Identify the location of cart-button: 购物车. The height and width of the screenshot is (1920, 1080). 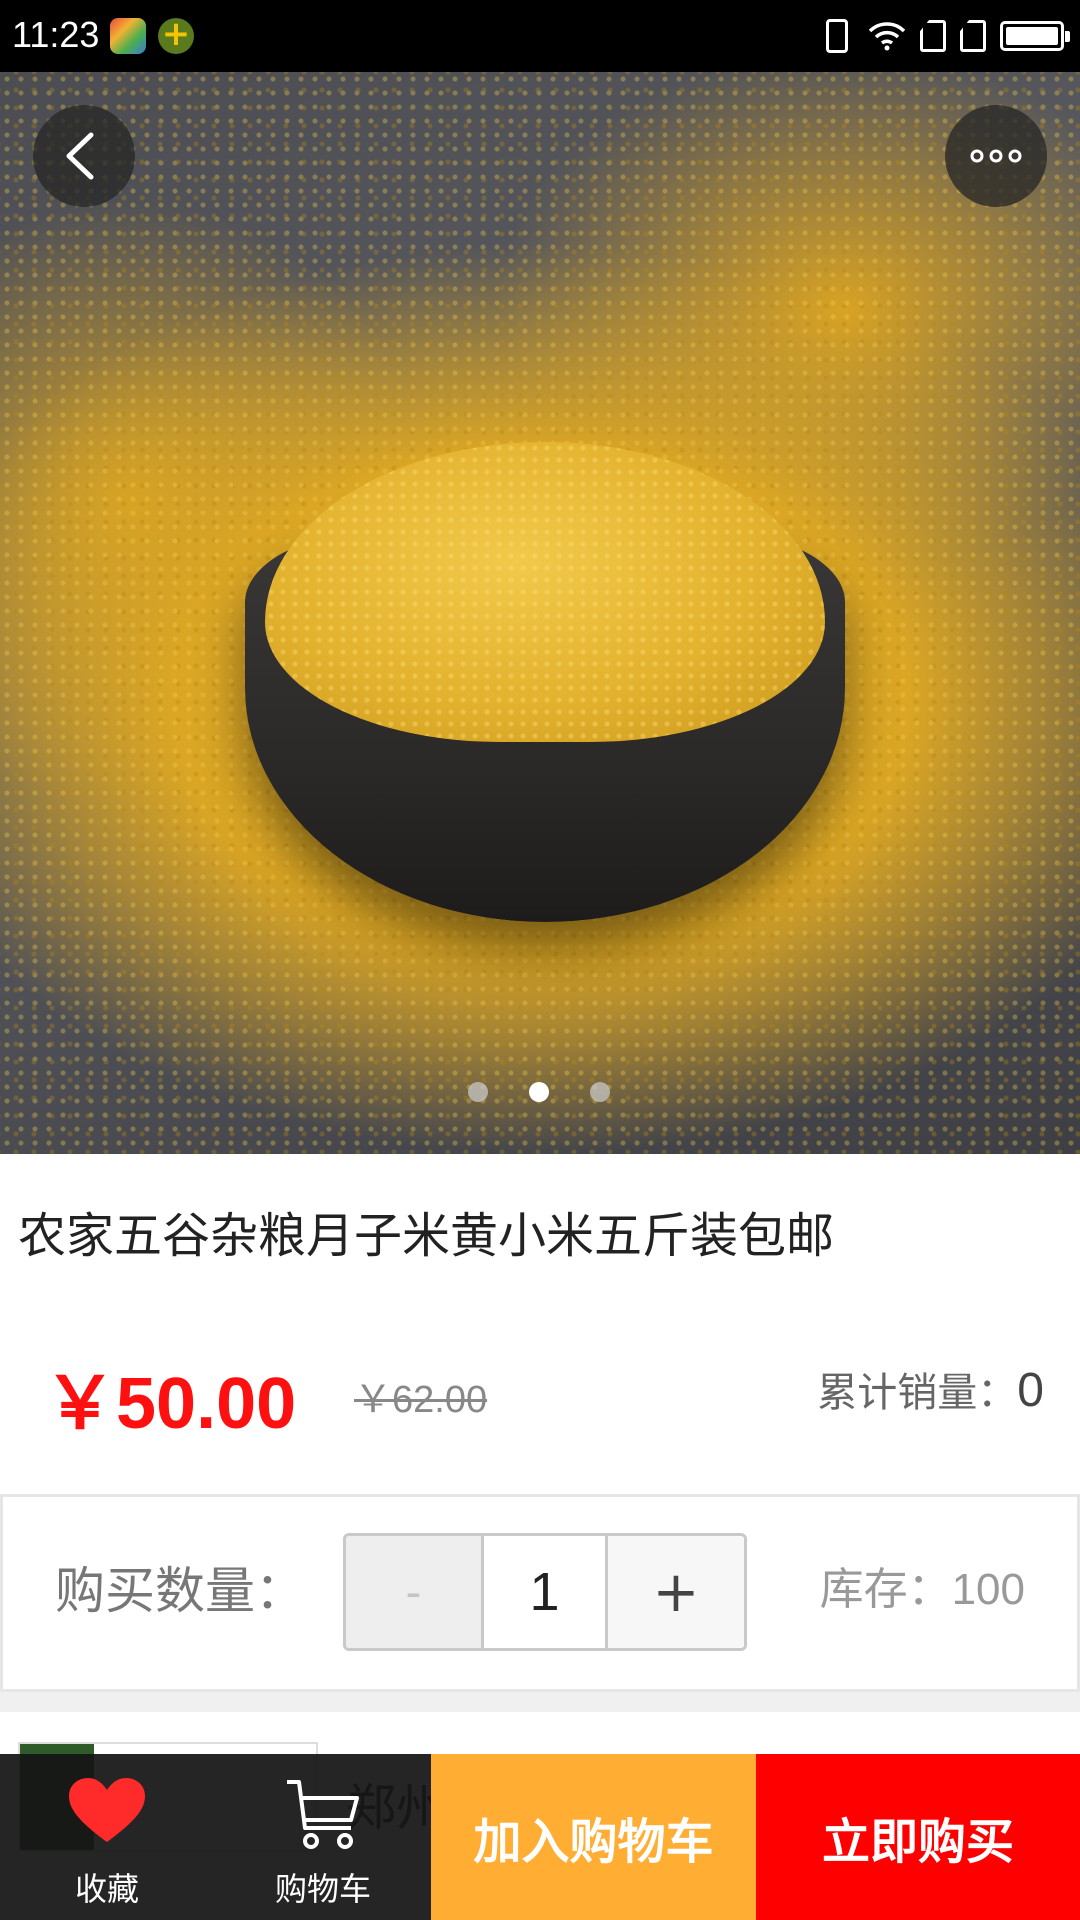
(323, 1837).